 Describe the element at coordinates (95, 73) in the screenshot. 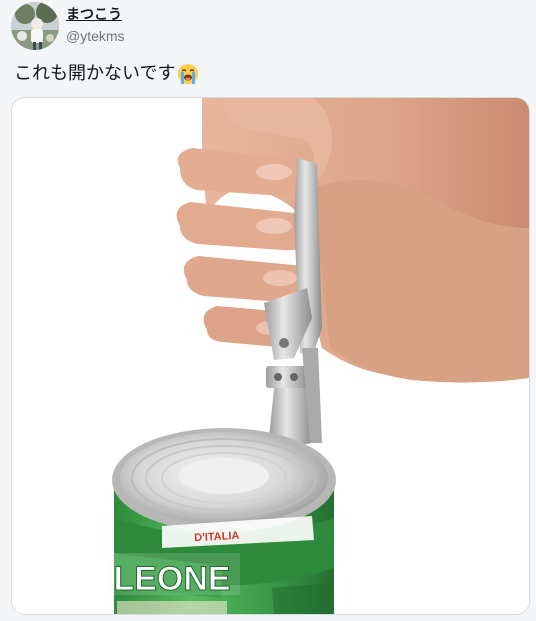

I see `tweet-text: これも開かないです` at that location.